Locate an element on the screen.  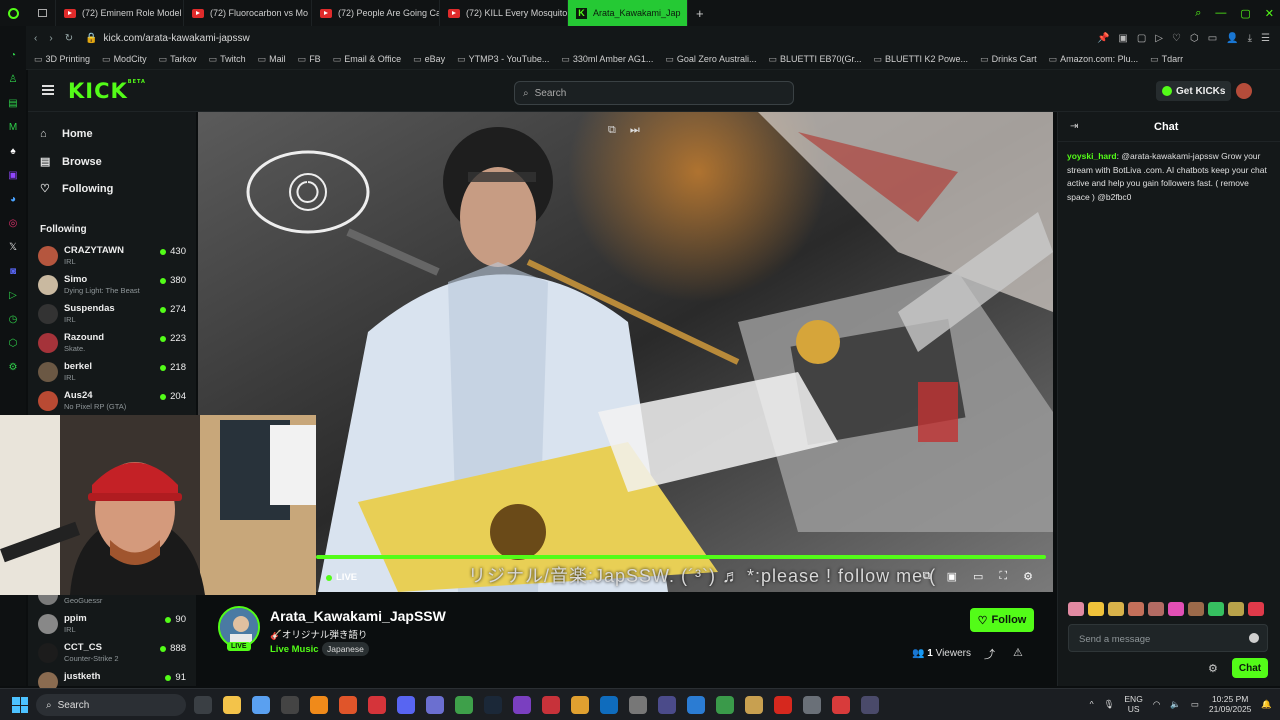
snapshot-icon: ▣ is located at coordinates (1122, 38).